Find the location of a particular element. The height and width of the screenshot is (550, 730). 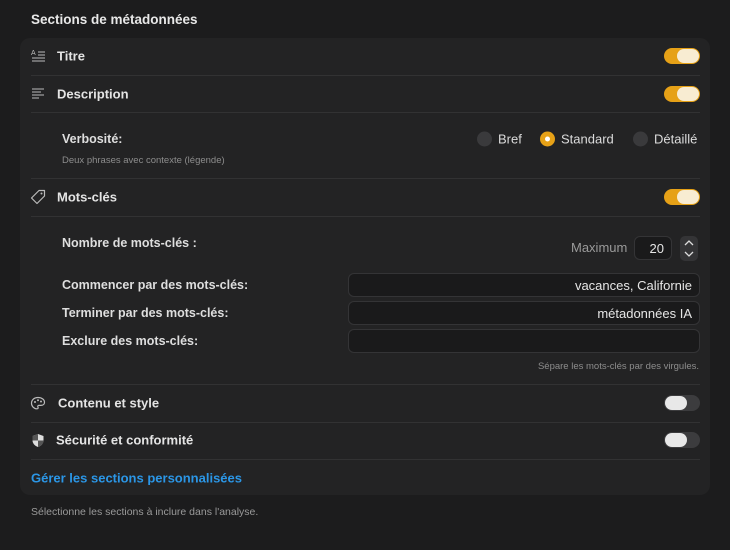

verbosity-option-bref: Bref is located at coordinates (499, 139).